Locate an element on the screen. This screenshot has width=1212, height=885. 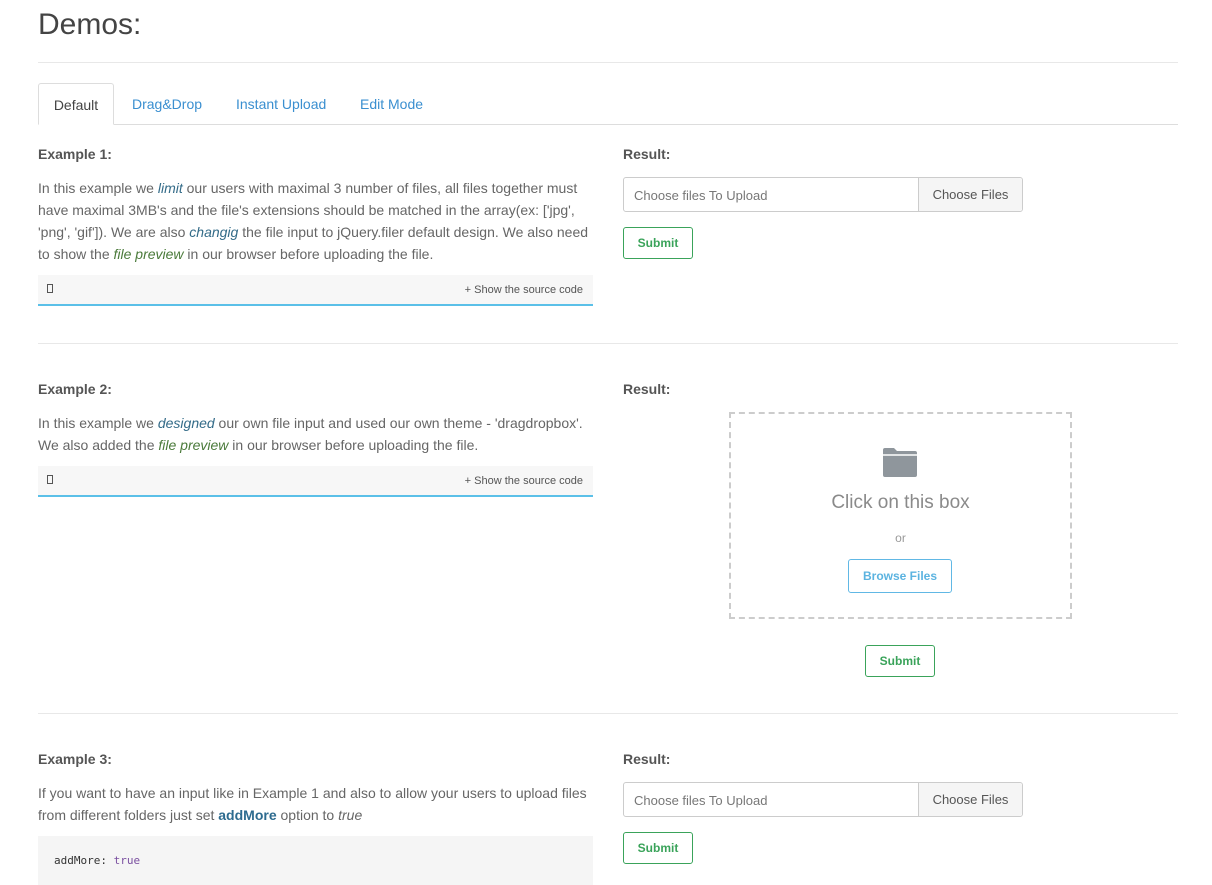
example-1-title: Example 1: is located at coordinates (75, 154).